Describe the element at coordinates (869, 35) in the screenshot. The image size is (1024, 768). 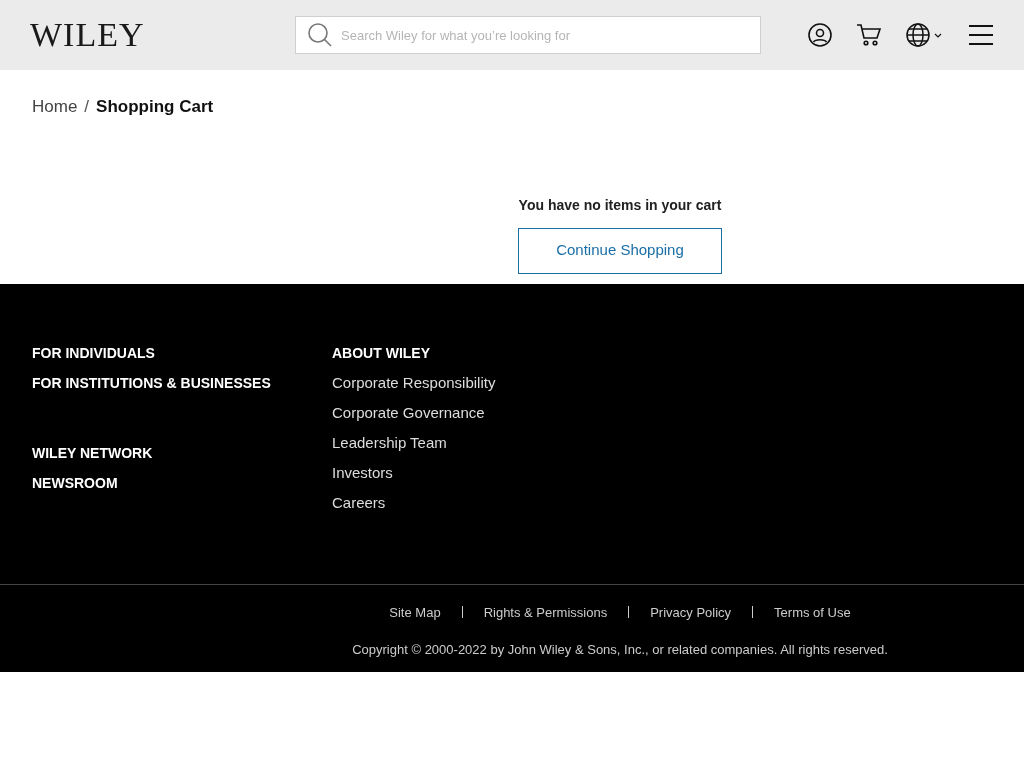
I see `cart-icon` at that location.